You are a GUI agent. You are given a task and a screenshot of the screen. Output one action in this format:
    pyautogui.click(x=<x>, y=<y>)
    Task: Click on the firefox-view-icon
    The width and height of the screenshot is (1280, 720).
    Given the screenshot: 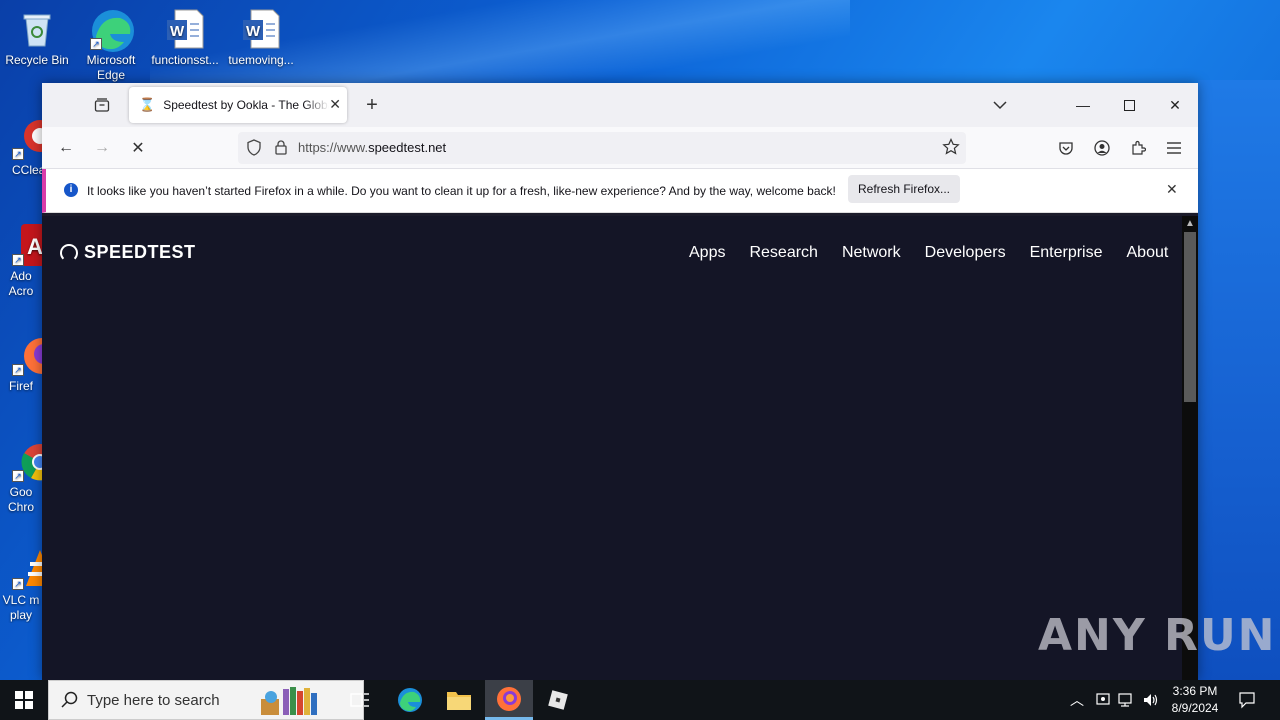 What is the action you would take?
    pyautogui.click(x=102, y=105)
    